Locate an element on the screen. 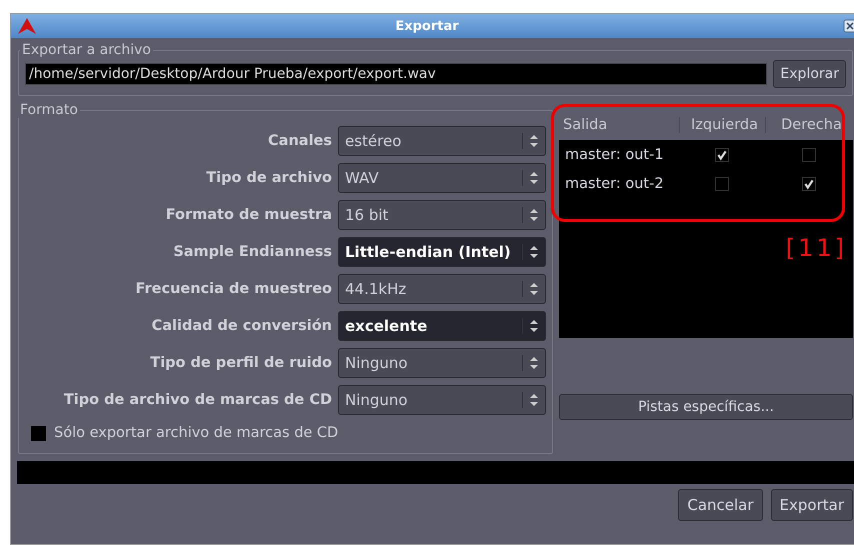 The image size is (854, 545). field-label: Tipo de perfil de ruido is located at coordinates (240, 363).